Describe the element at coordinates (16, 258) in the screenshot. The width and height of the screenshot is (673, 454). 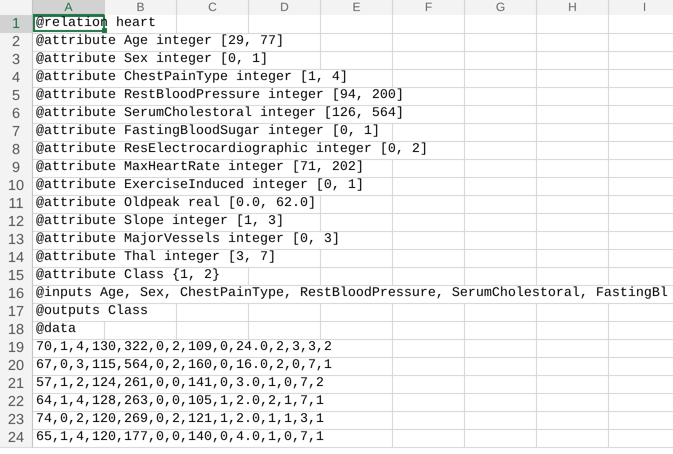
I see `row-header: 14` at that location.